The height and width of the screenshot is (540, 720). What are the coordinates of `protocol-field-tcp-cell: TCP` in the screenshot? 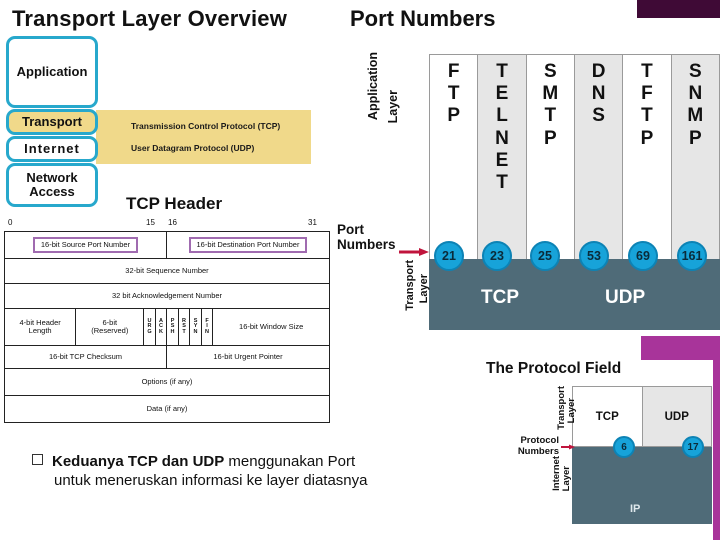 It's located at (608, 416).